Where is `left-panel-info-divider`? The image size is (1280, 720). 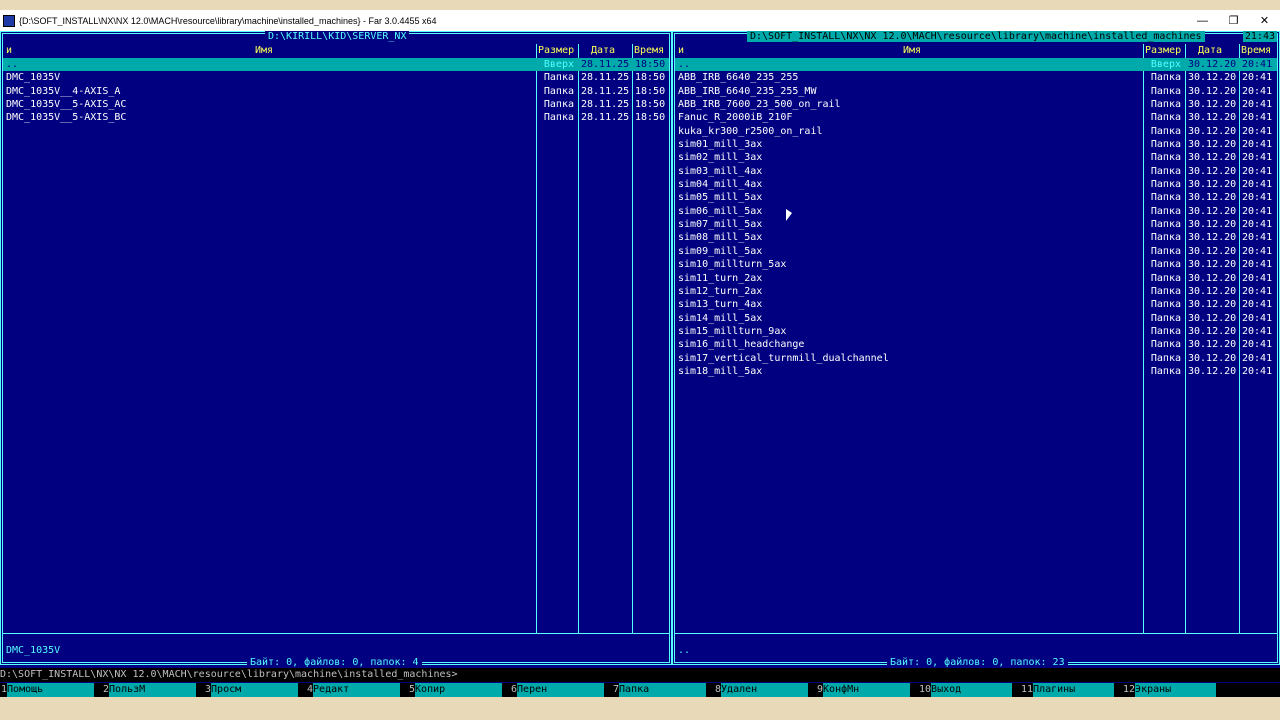 left-panel-info-divider is located at coordinates (336, 633).